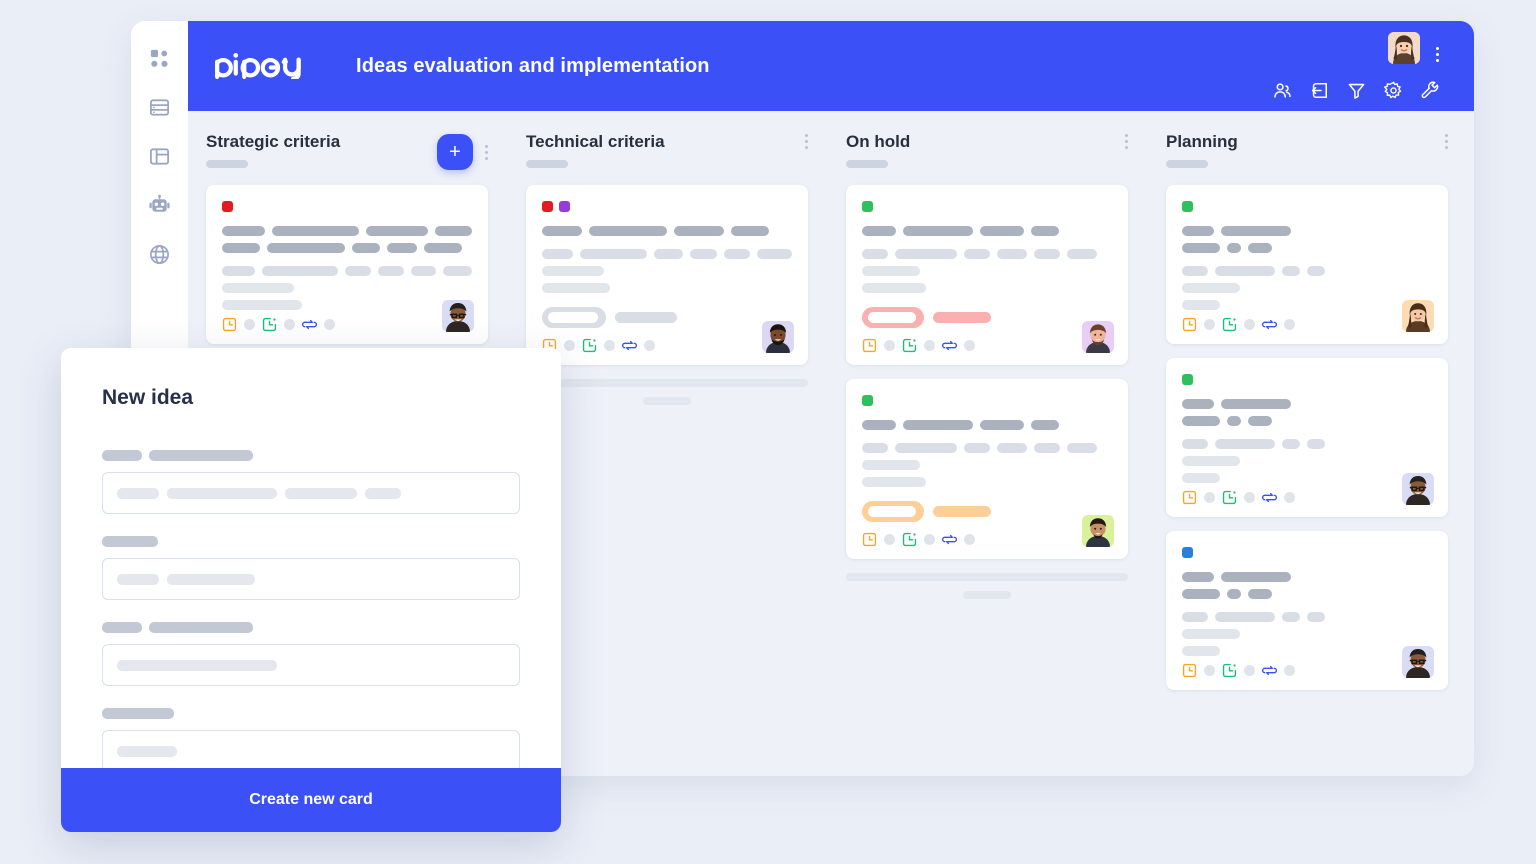 The image size is (1536, 864). I want to click on grid-apps-icon, so click(159, 58).